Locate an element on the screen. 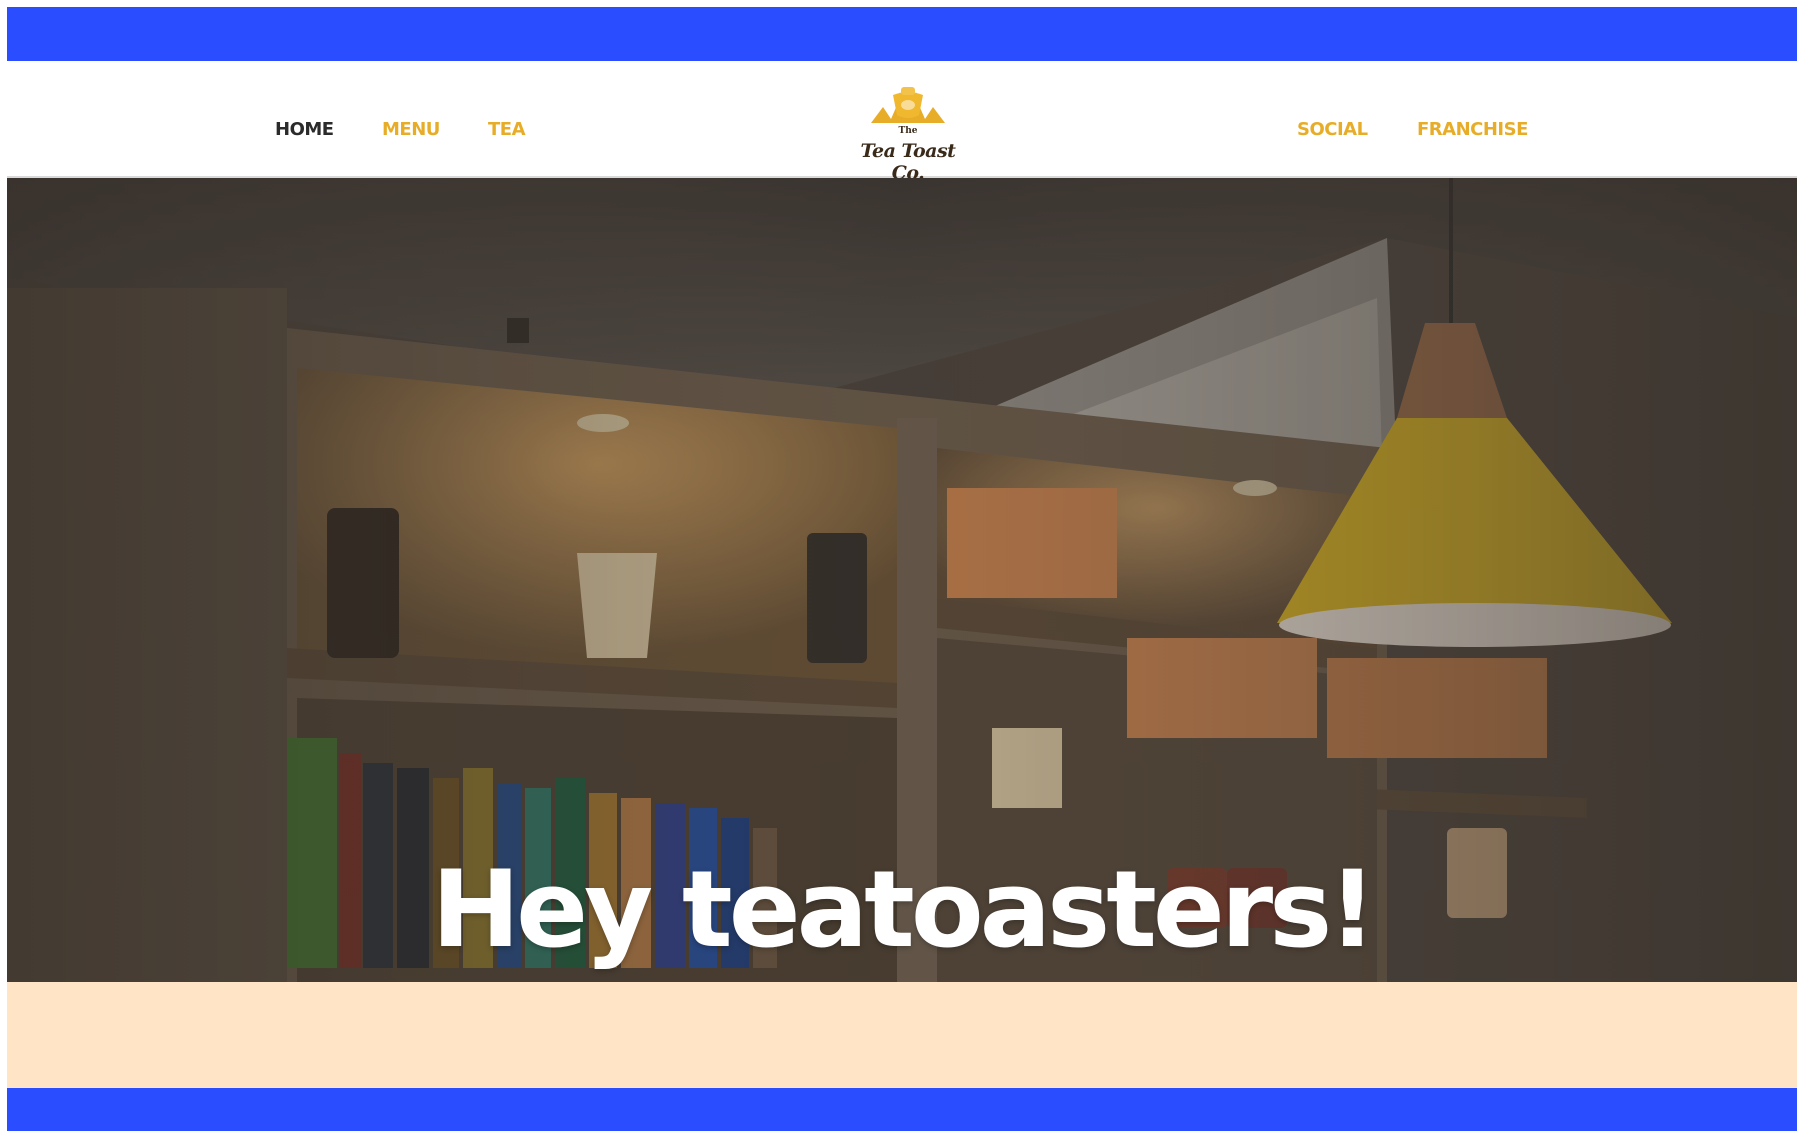  nav-menu-link: MENU is located at coordinates (411, 129).